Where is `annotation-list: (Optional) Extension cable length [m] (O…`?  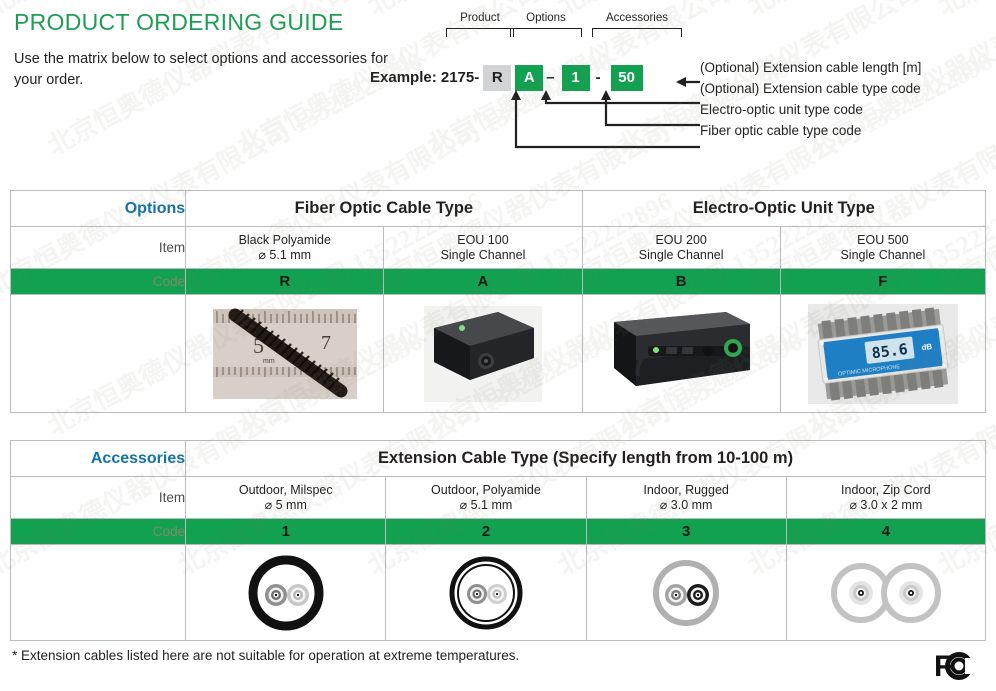 annotation-list: (Optional) Extension cable length [m] (O… is located at coordinates (845, 100).